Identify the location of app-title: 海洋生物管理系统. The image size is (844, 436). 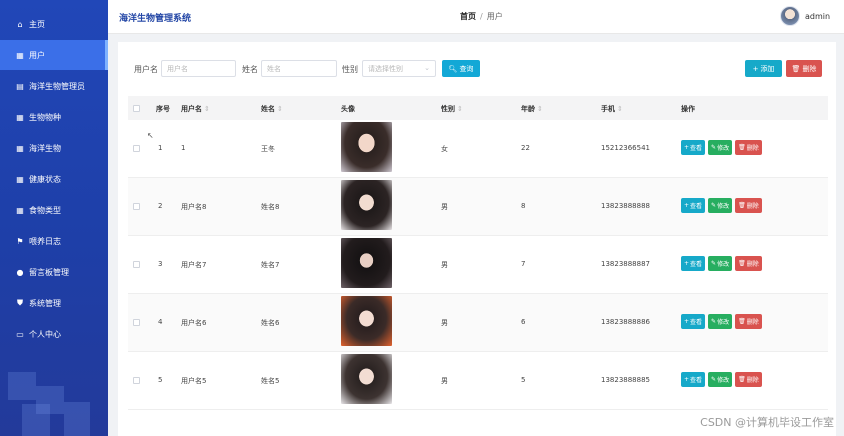
(155, 19).